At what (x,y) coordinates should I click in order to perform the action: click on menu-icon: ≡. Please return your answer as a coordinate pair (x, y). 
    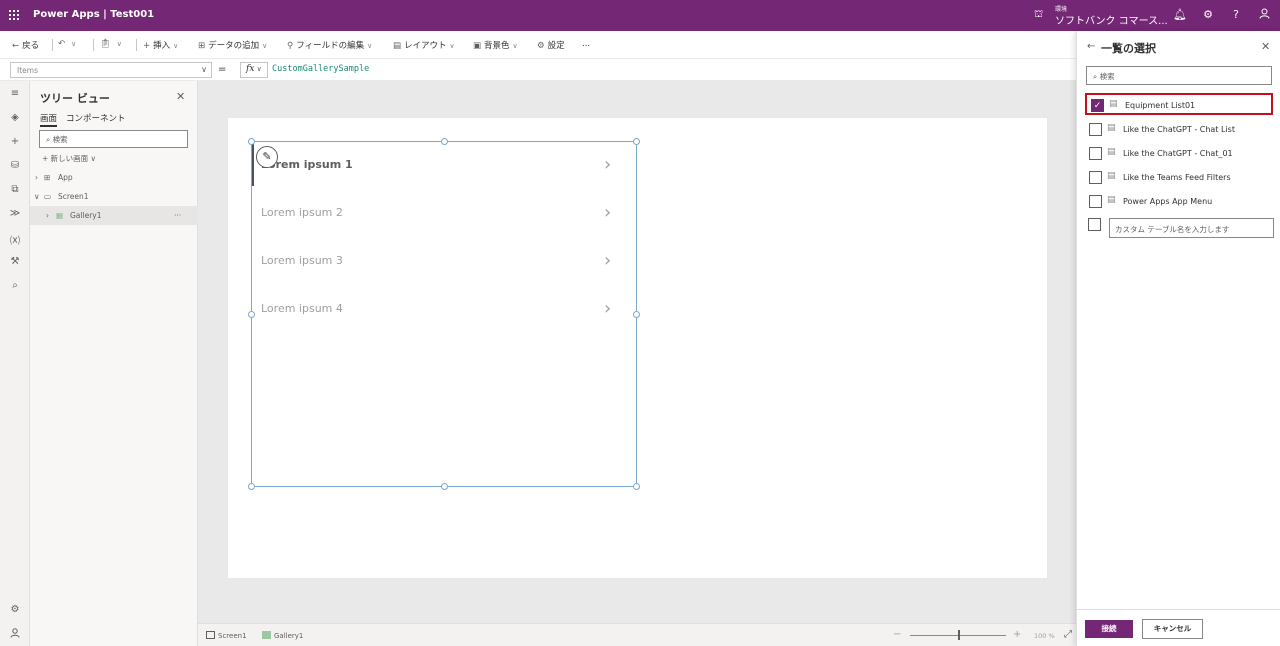
    Looking at the image, I should click on (15, 93).